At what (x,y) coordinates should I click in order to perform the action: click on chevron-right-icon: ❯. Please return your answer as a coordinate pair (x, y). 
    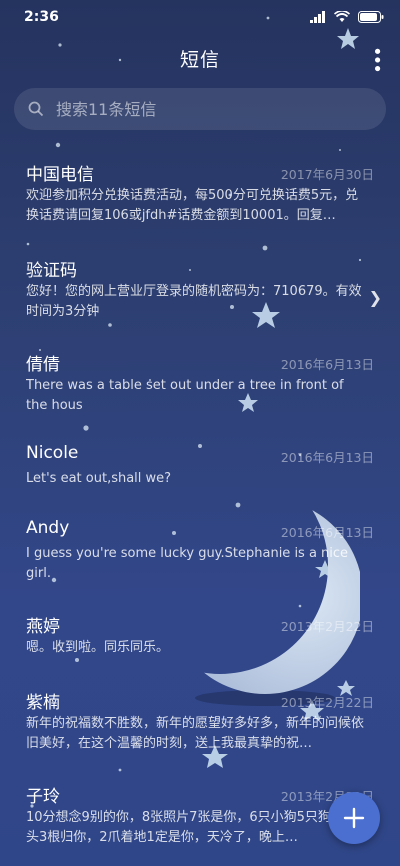
    Looking at the image, I should click on (375, 297).